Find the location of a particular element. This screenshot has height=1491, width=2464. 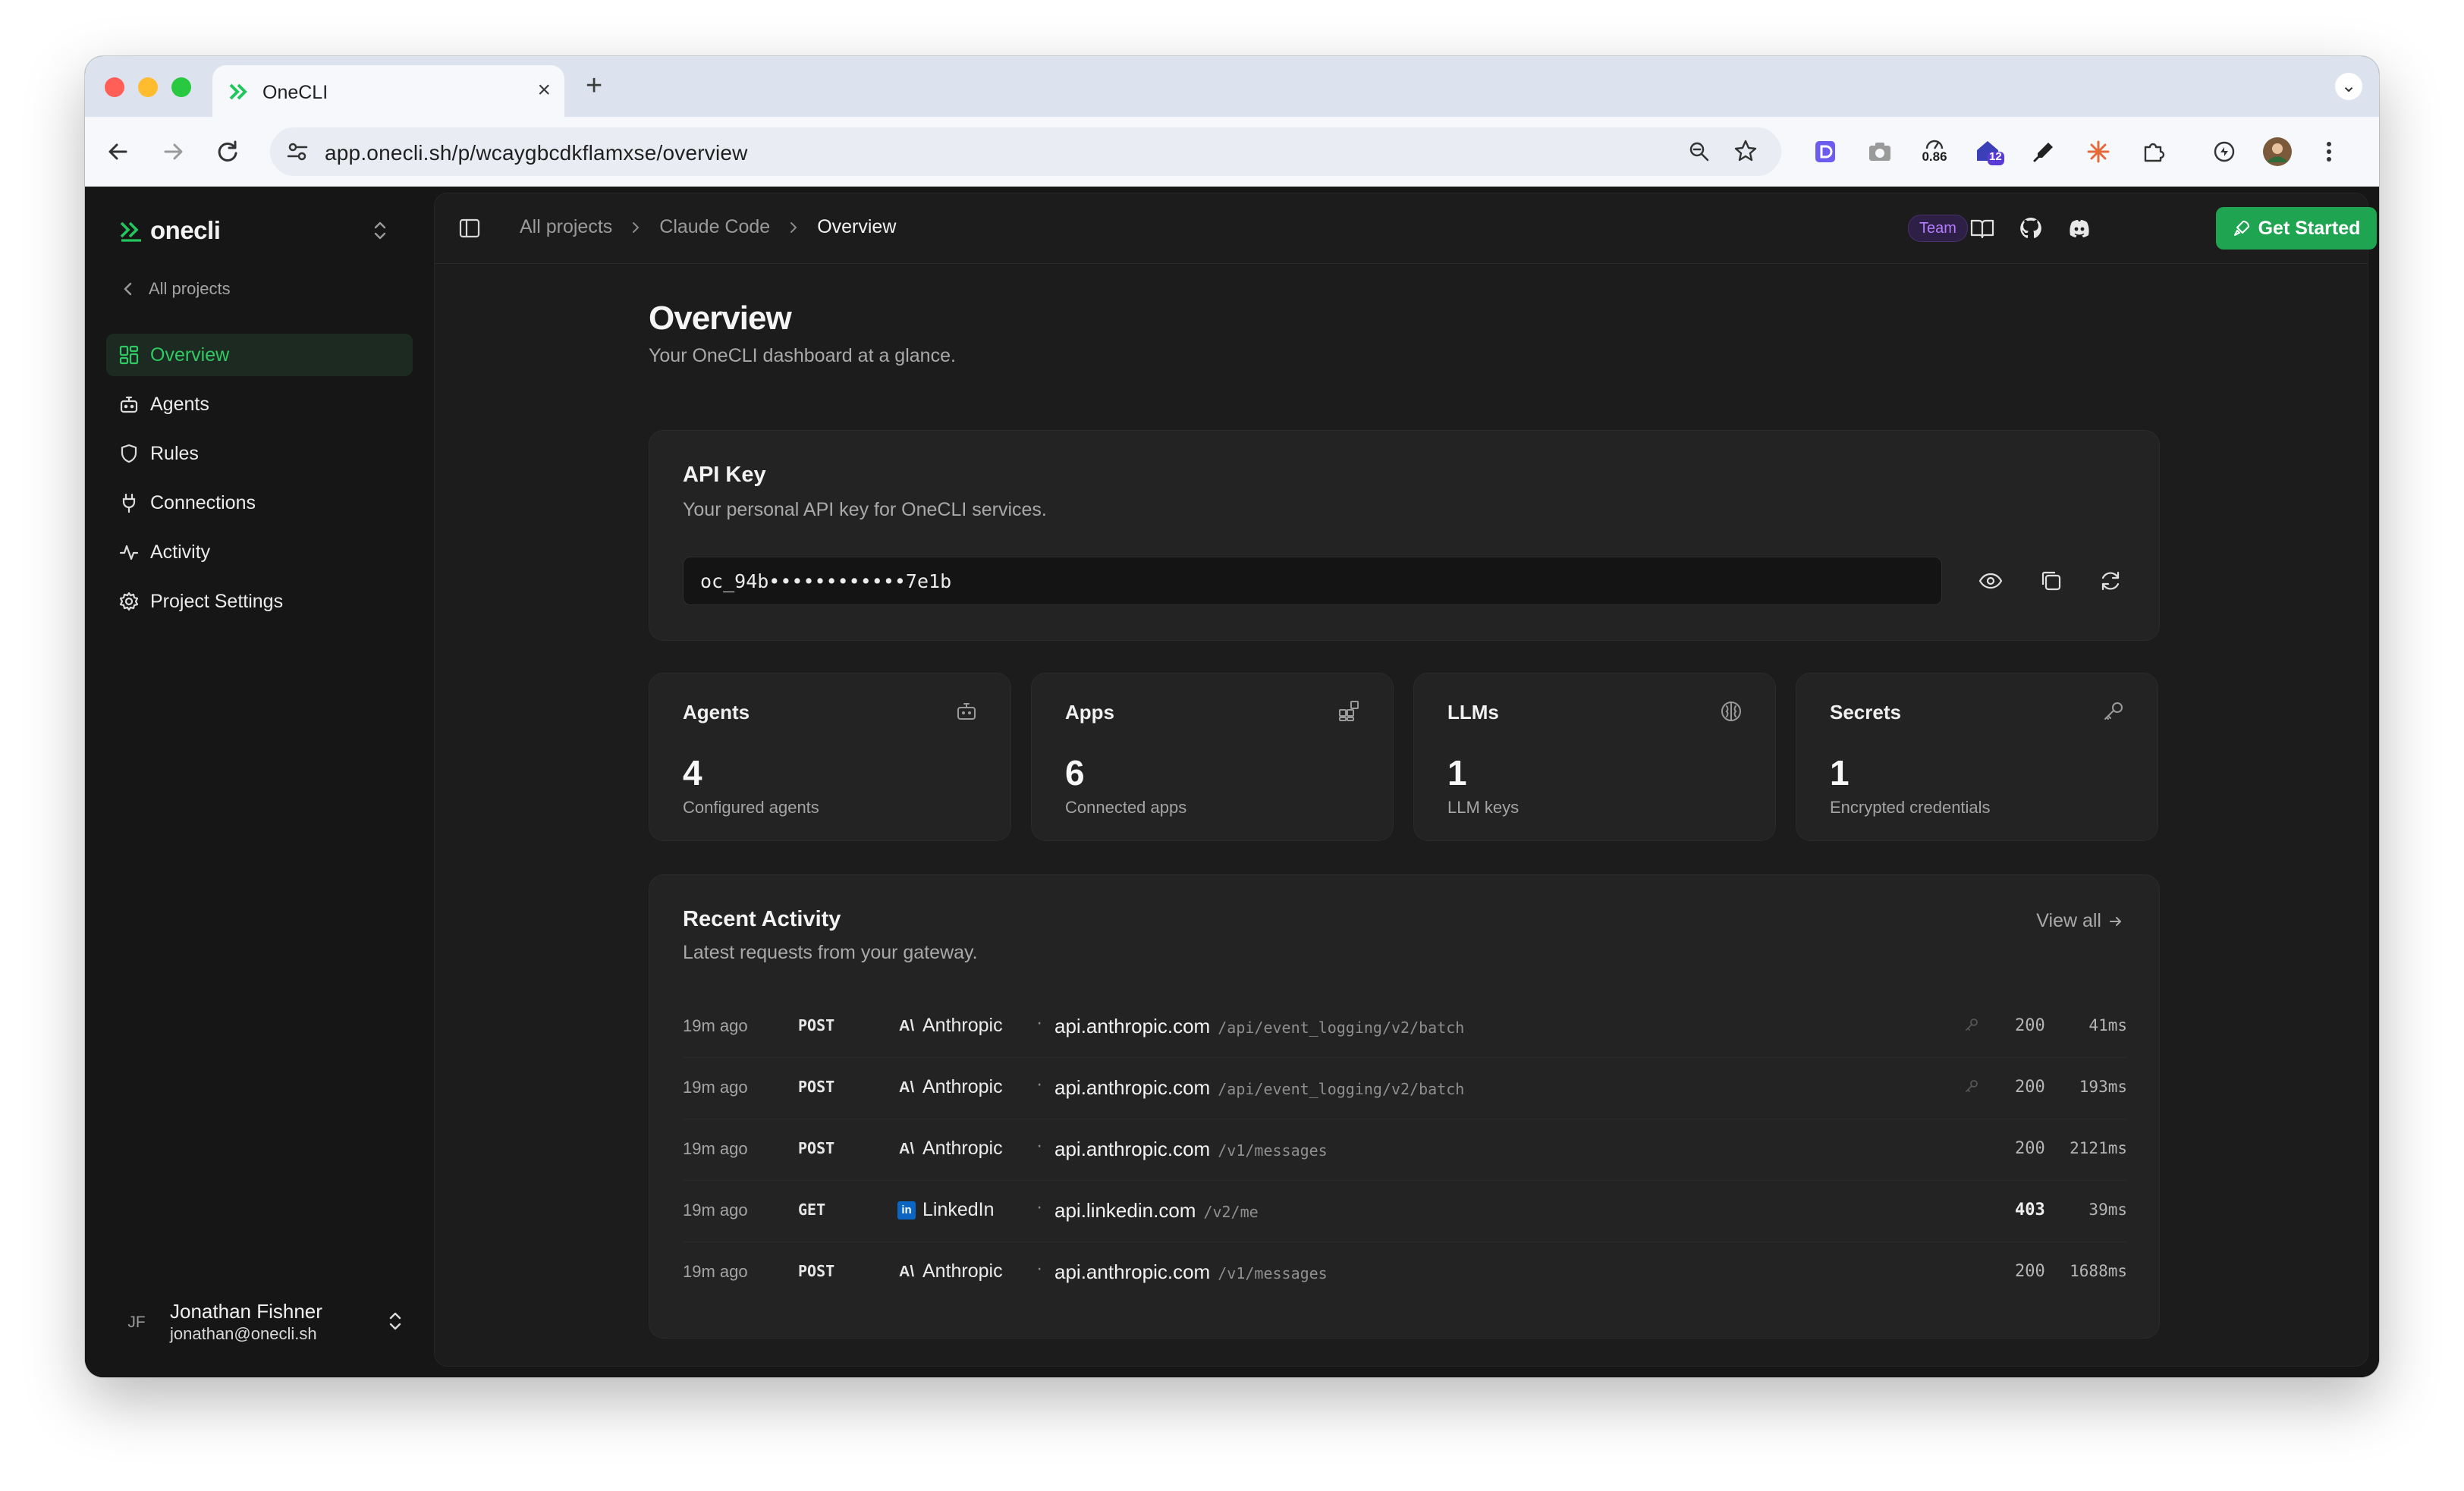

breadcrumb-all-projects: All projects is located at coordinates (566, 227).